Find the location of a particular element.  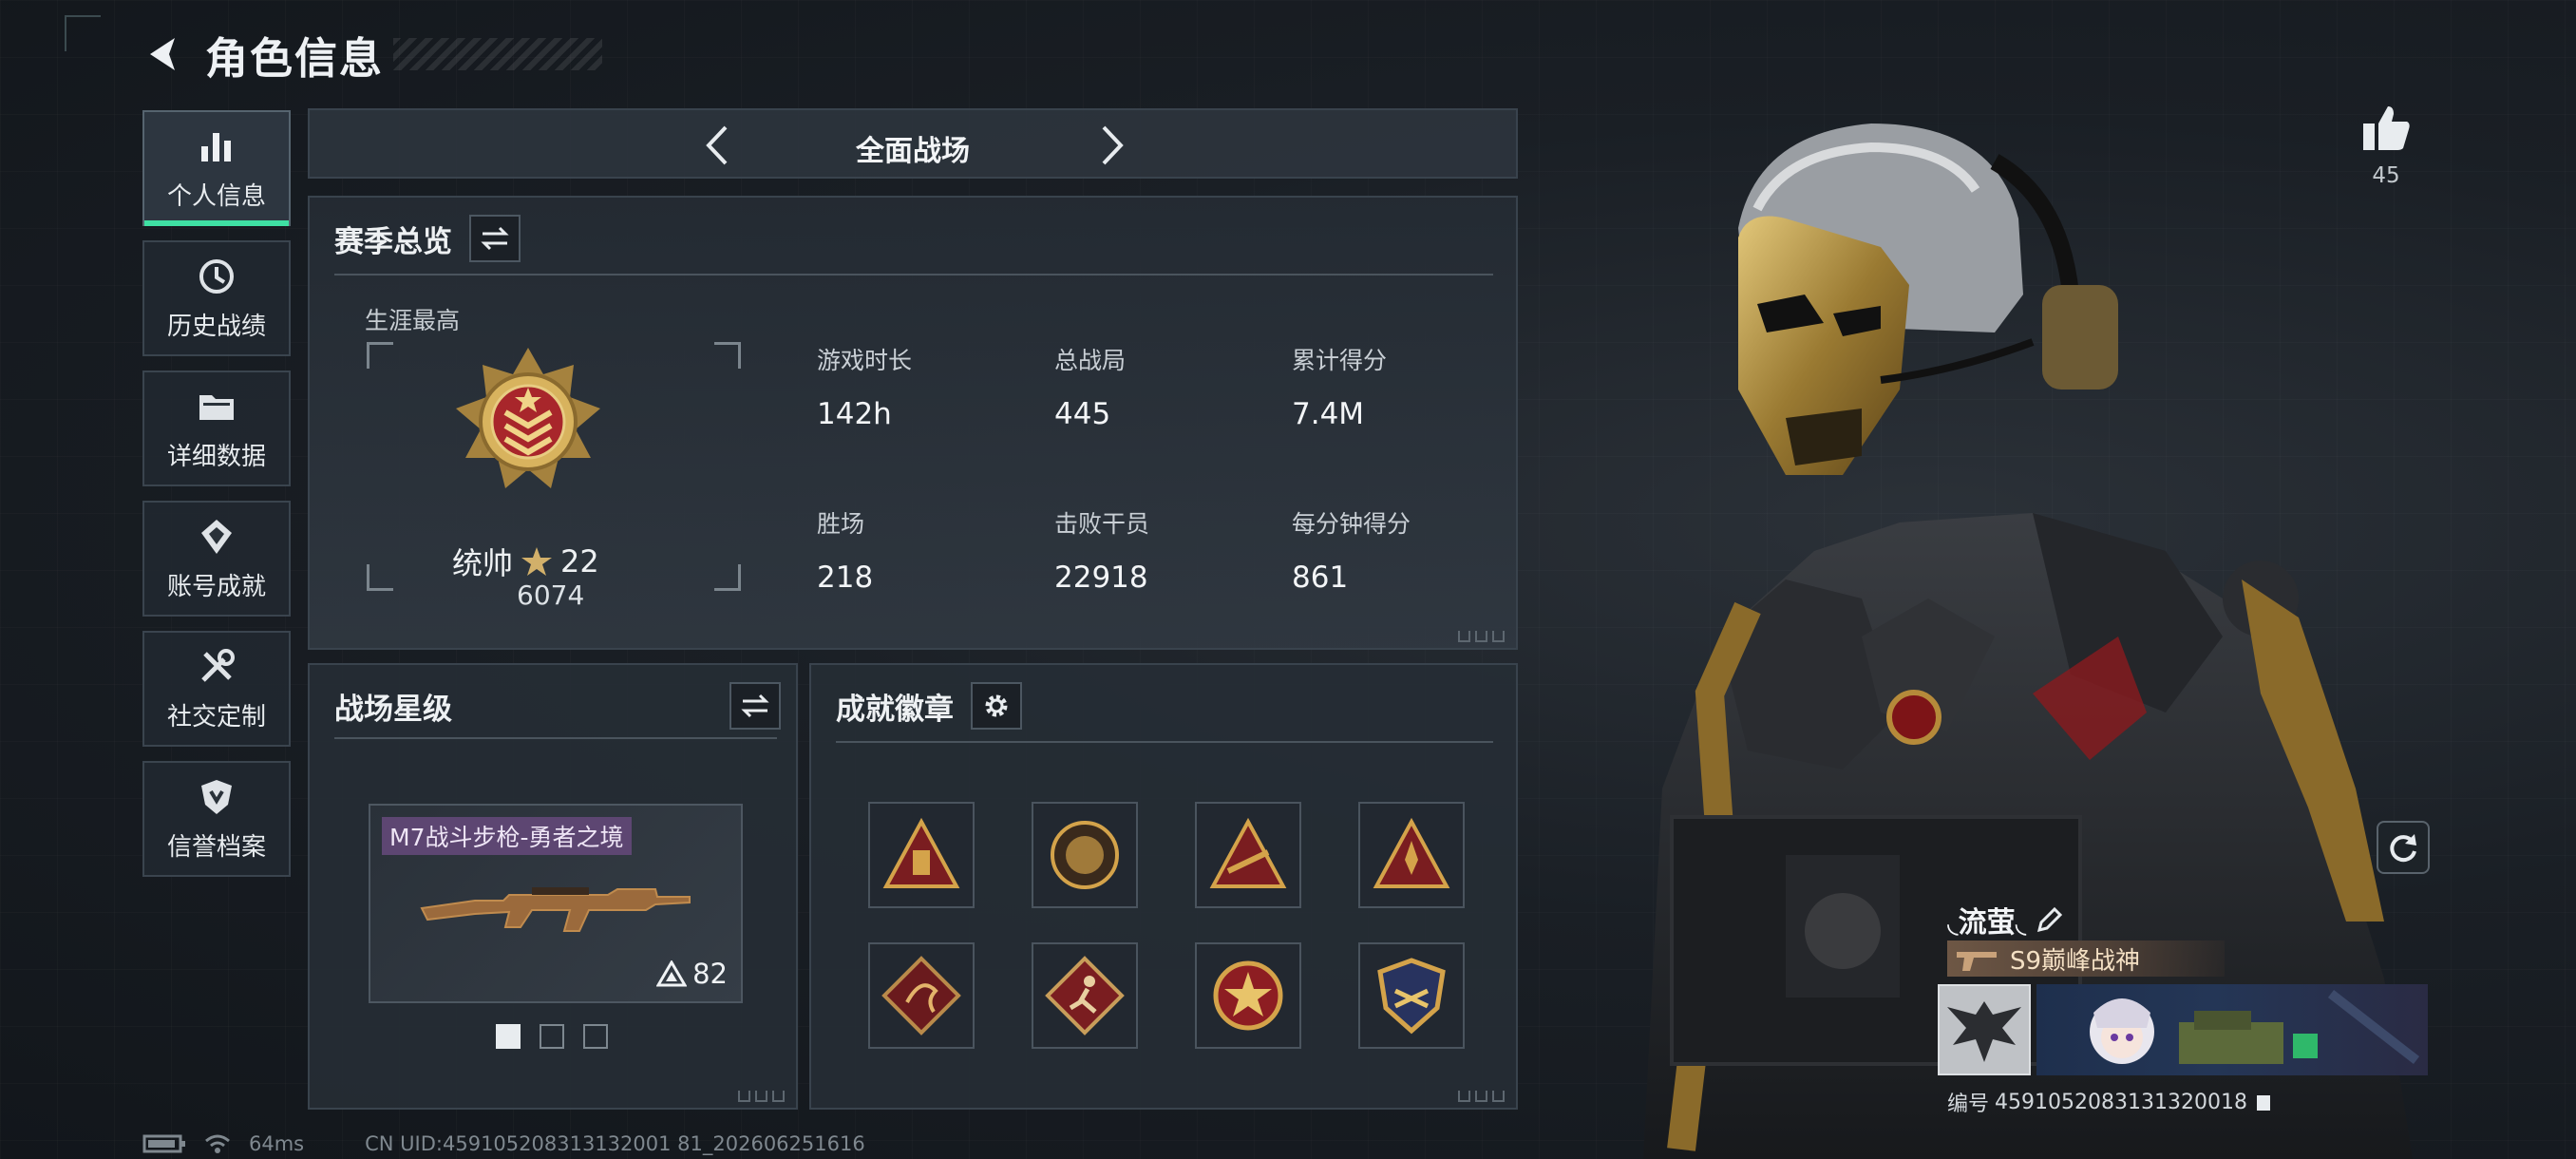

sidebar: 个人信息 历史战绩 详细数据 账号成就 社交定制 信誉档案 is located at coordinates (216, 500).